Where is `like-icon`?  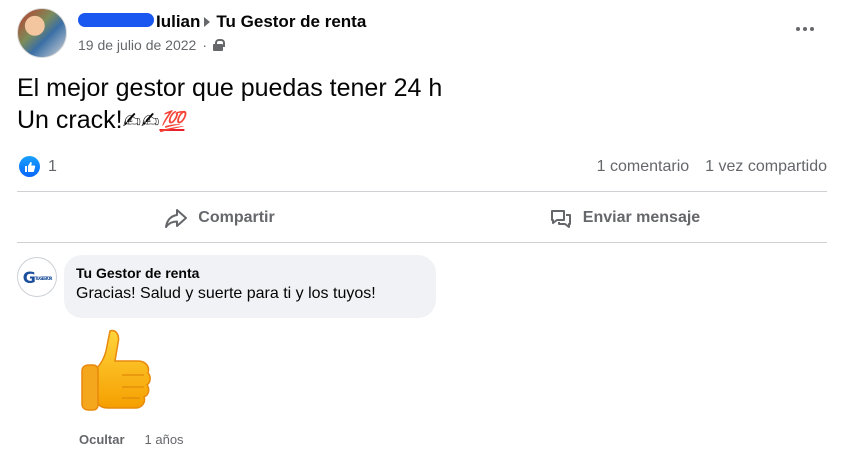
like-icon is located at coordinates (29, 166).